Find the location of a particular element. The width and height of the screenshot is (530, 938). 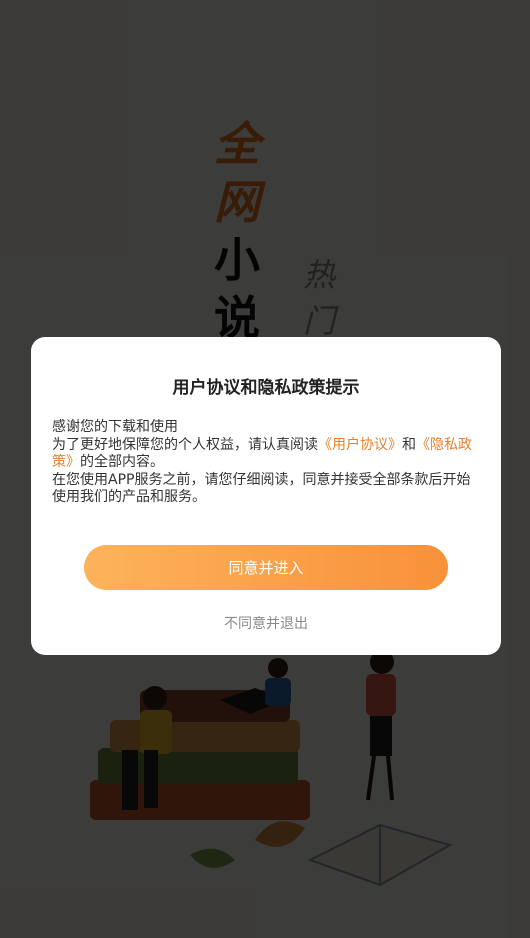

thanks-text: 感谢您的下载和使用 is located at coordinates (115, 427).